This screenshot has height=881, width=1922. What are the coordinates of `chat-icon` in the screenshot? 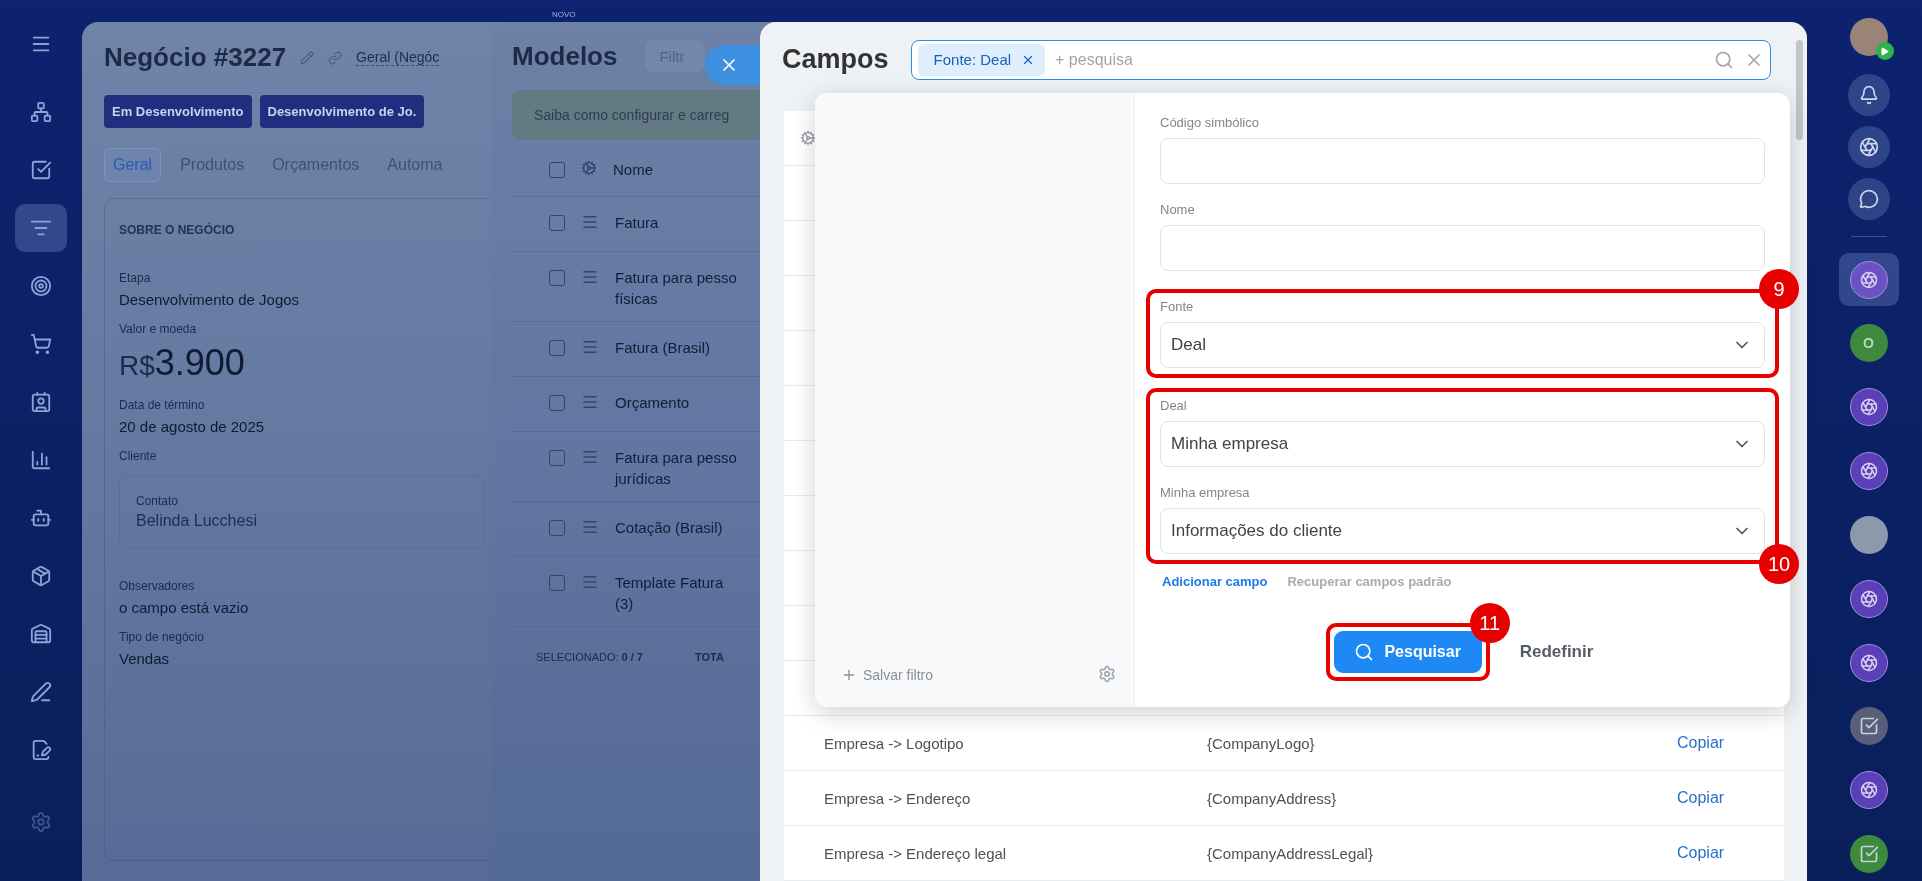 It's located at (1868, 198).